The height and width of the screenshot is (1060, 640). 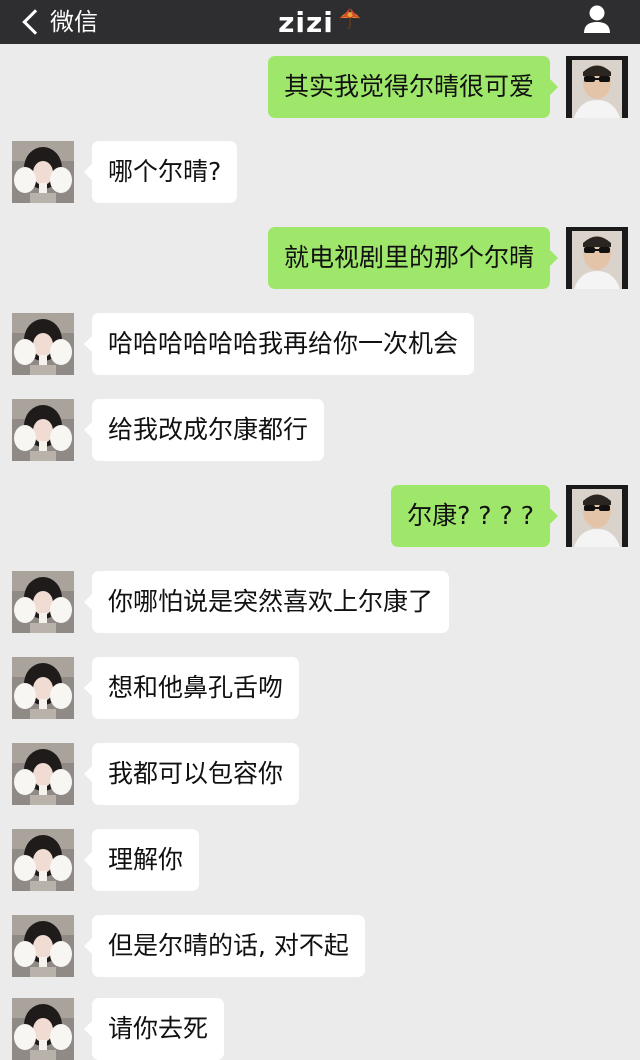 I want to click on message-bubble: 尔康? ? ? ?, so click(x=474, y=516).